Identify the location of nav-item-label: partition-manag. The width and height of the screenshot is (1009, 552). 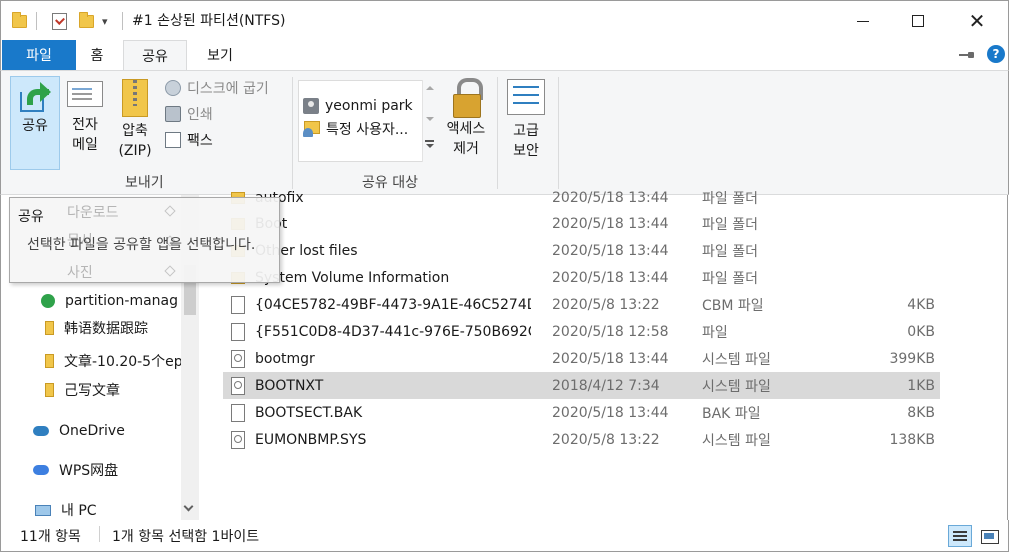
(122, 301).